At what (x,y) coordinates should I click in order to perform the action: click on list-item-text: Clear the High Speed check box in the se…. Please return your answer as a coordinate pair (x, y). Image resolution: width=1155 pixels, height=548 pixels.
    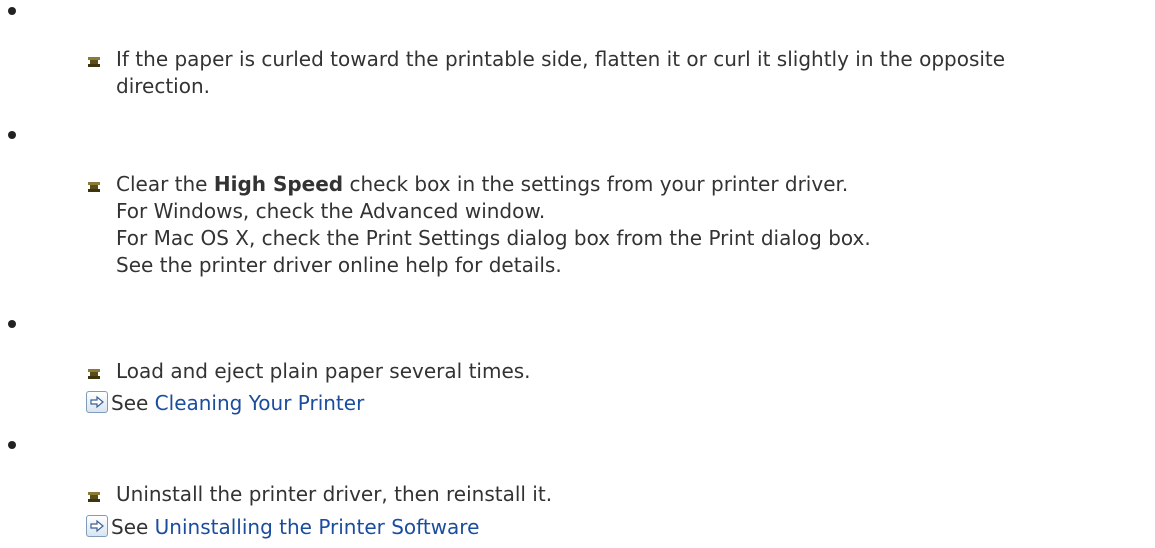
    Looking at the image, I should click on (493, 225).